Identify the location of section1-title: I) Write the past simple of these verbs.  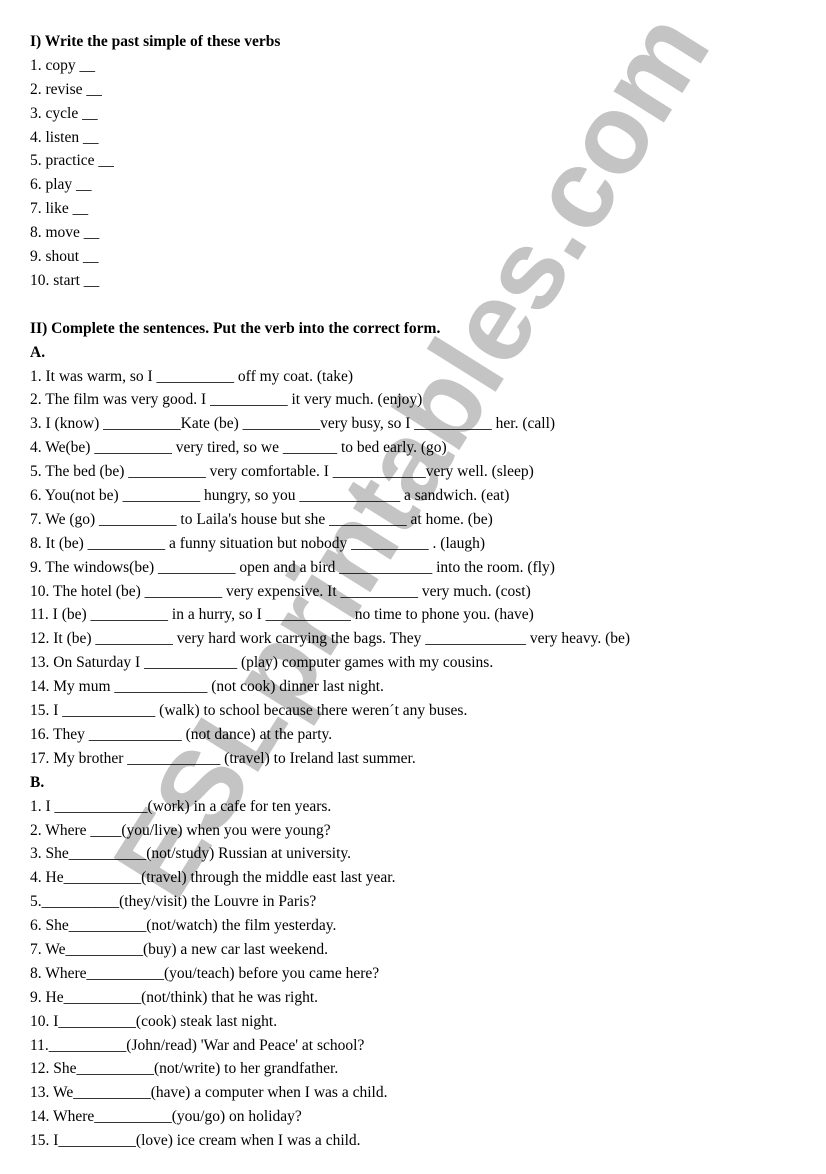
(155, 41).